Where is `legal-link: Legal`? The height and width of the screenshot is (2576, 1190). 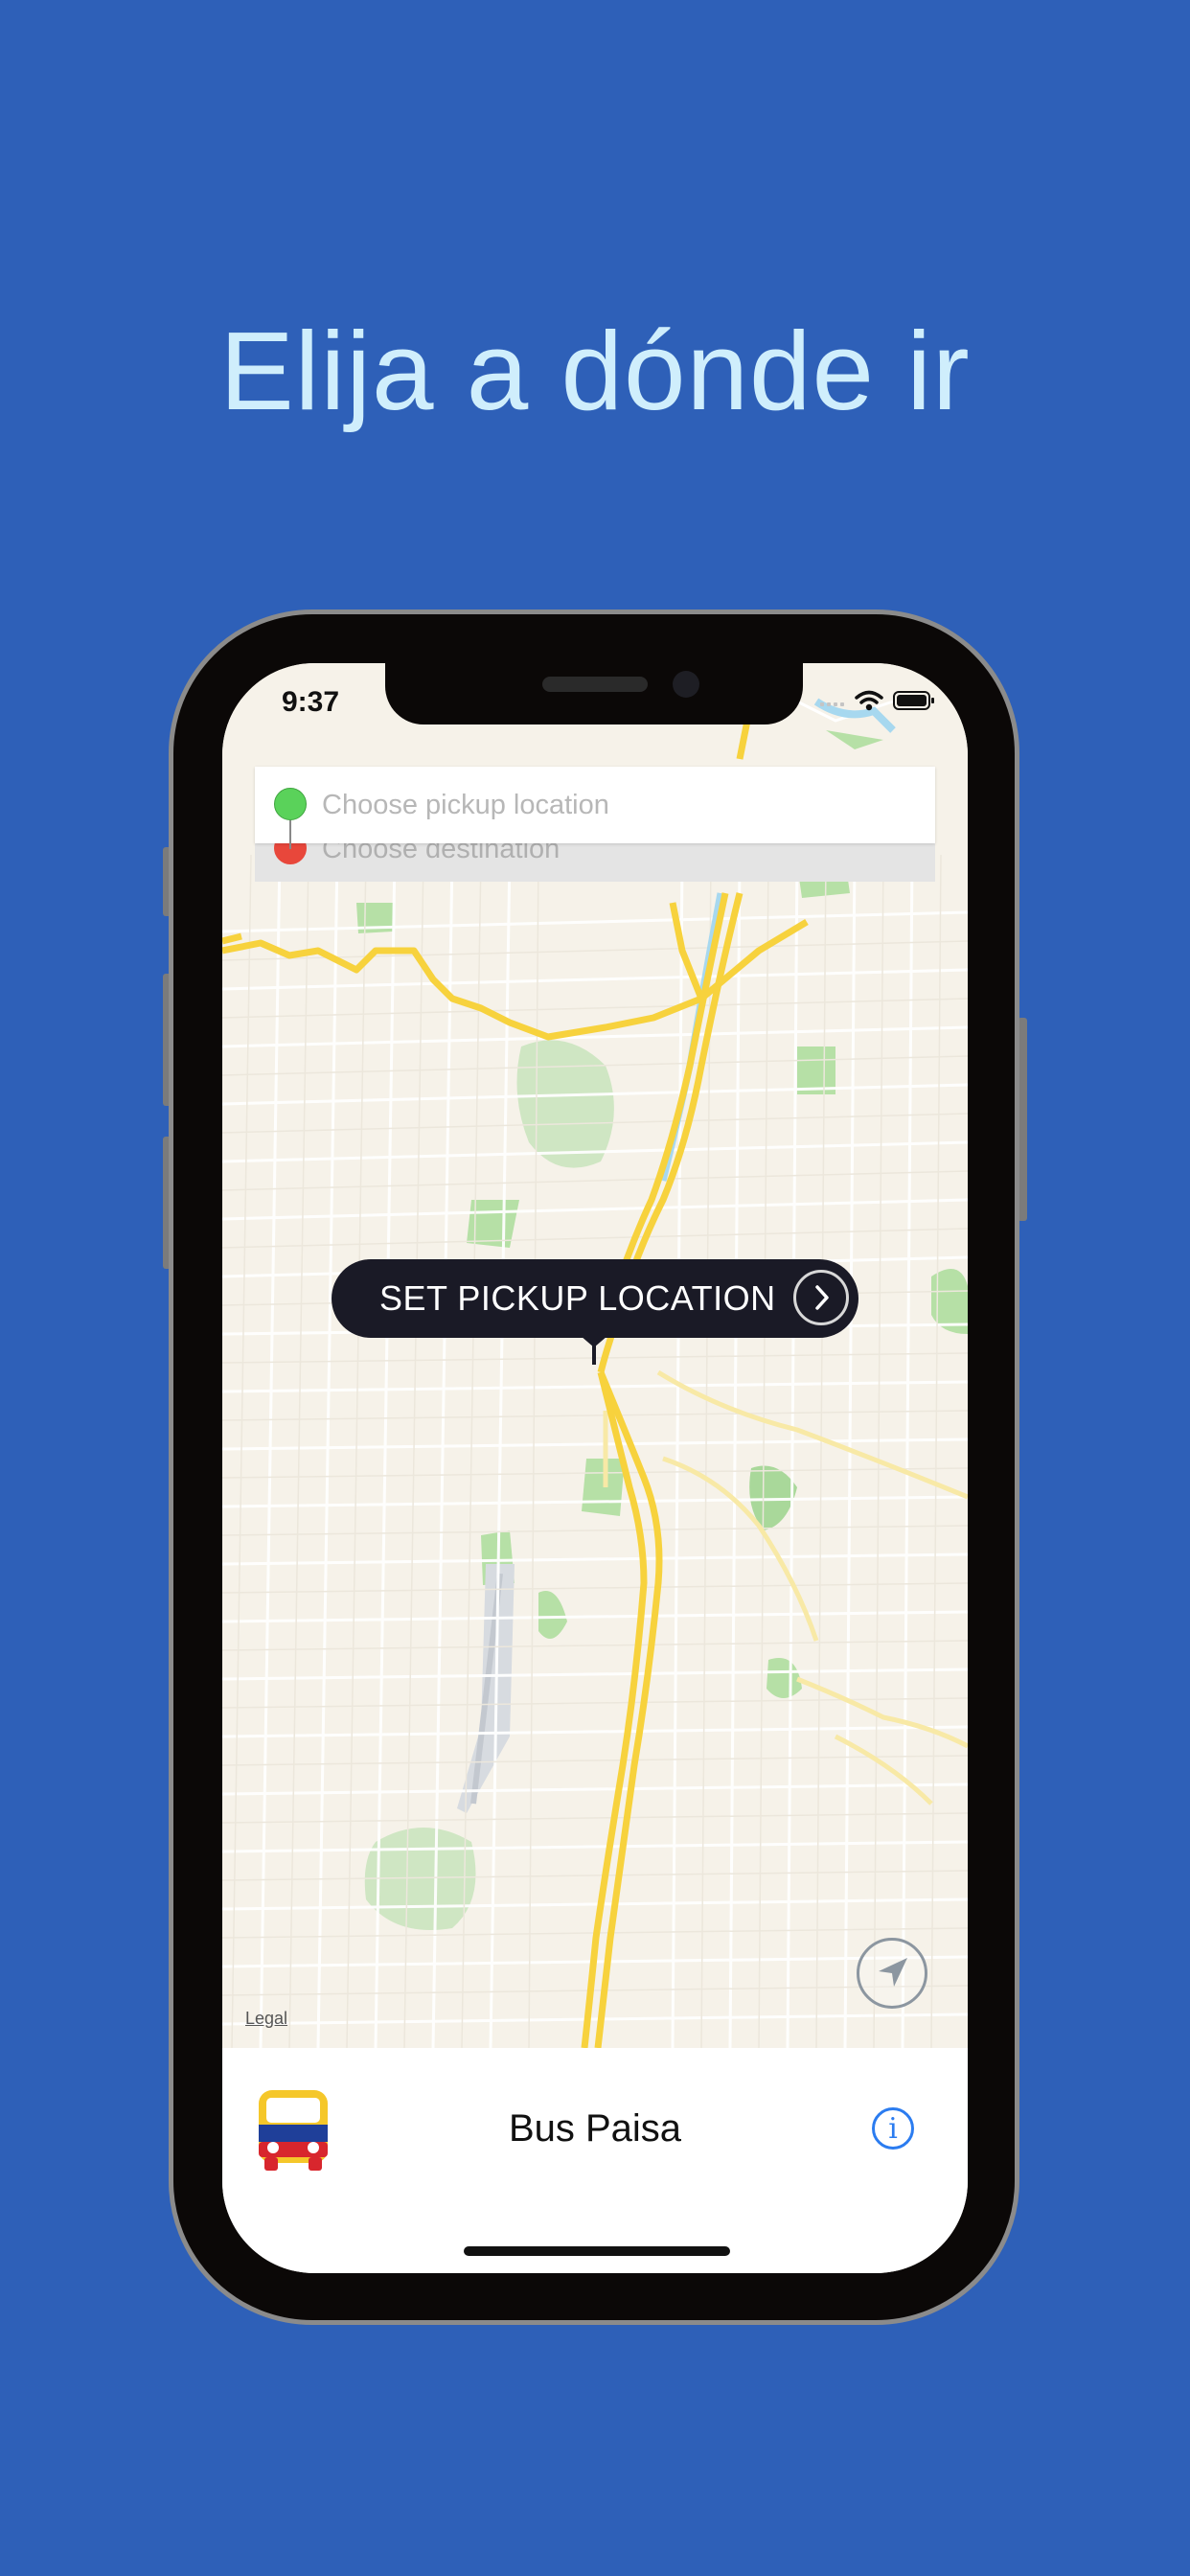 legal-link: Legal is located at coordinates (266, 2019).